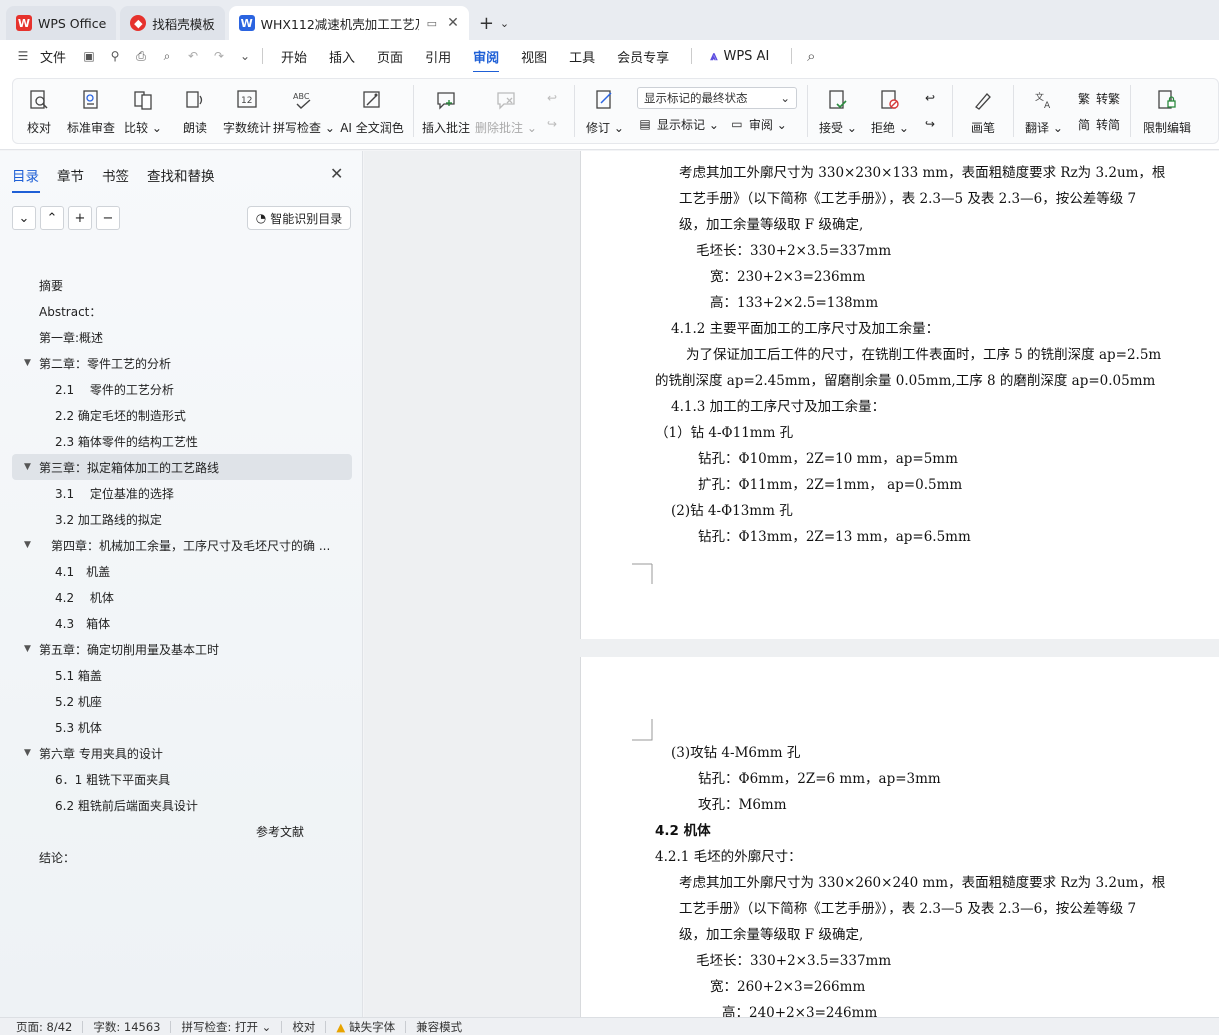 This screenshot has width=1219, height=1035. What do you see at coordinates (219, 56) in the screenshot?
I see `redo-icon: ↷` at bounding box center [219, 56].